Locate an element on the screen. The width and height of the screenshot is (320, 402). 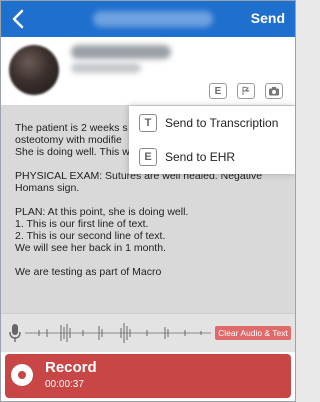
audio-bar: Clear Audio & Text is located at coordinates (148, 332).